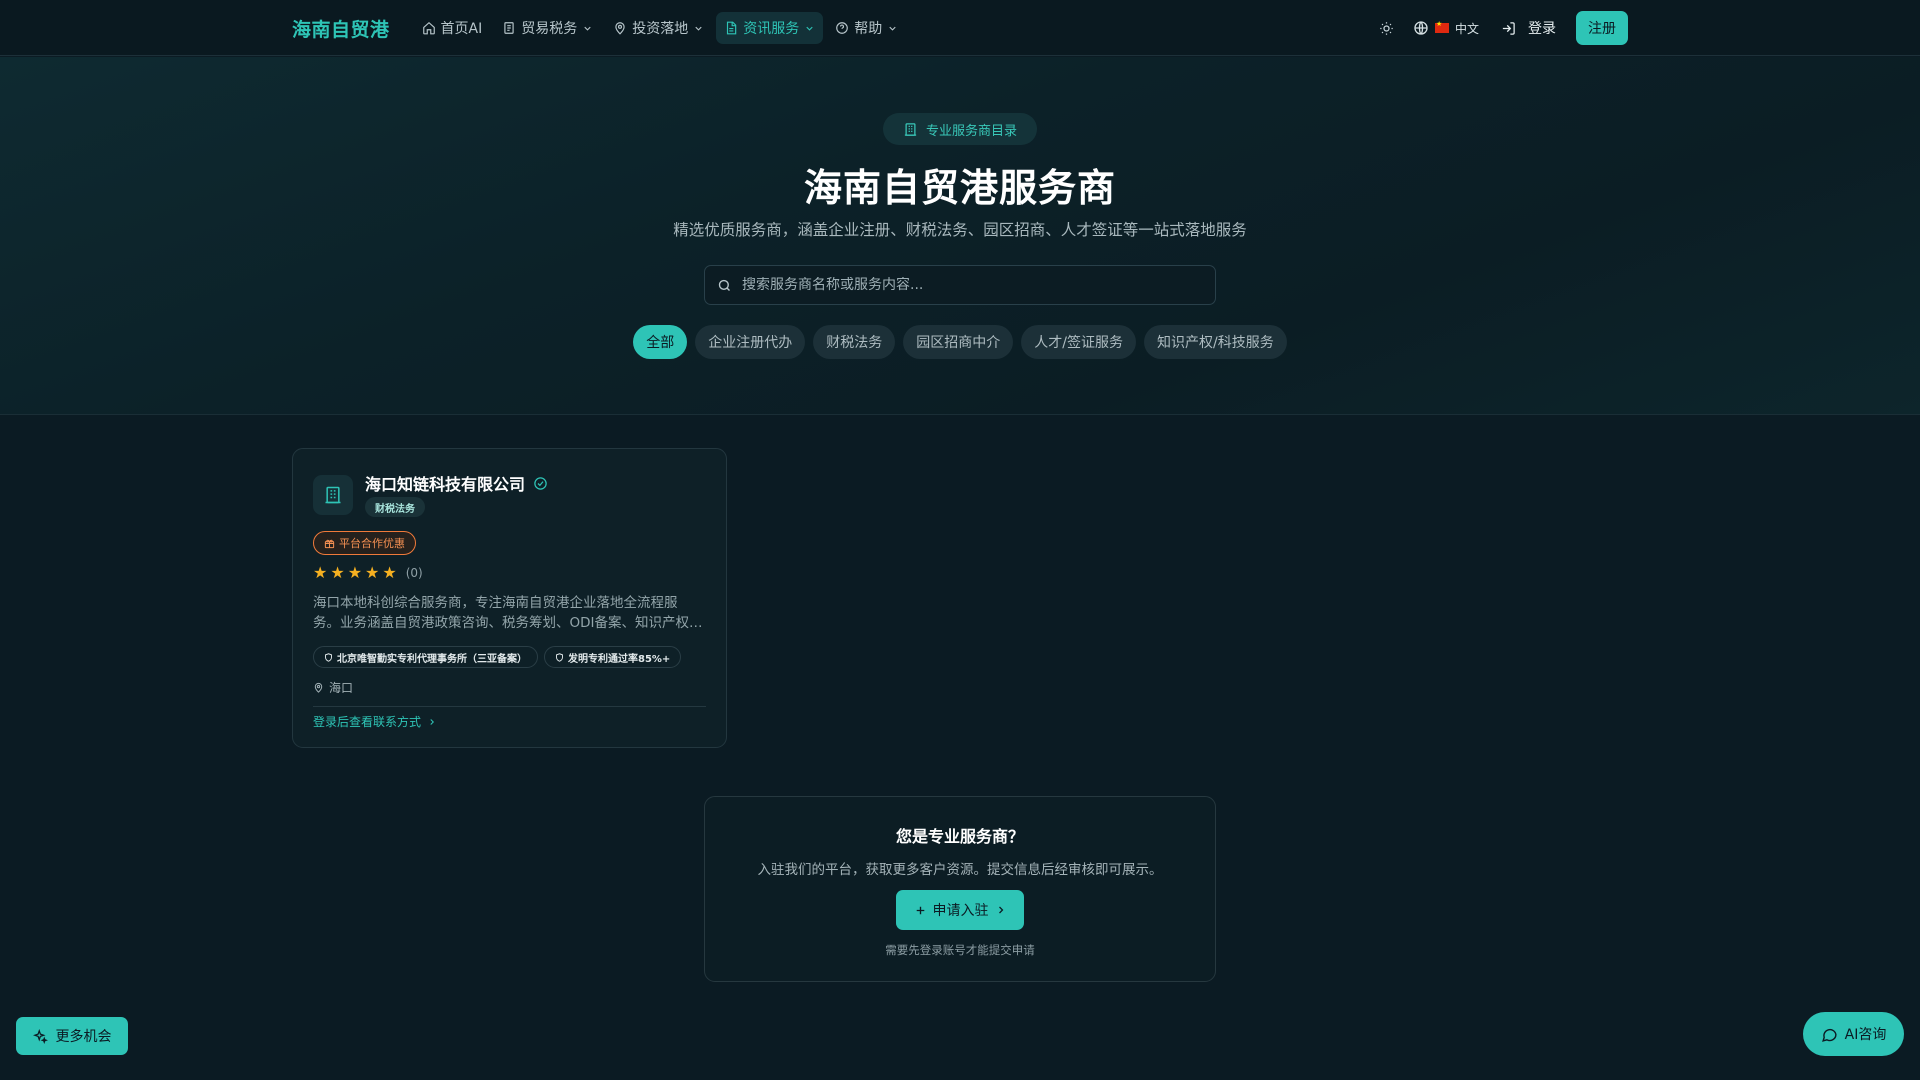 The image size is (1920, 1080). Describe the element at coordinates (414, 573) in the screenshot. I see `review-count: (0)` at that location.